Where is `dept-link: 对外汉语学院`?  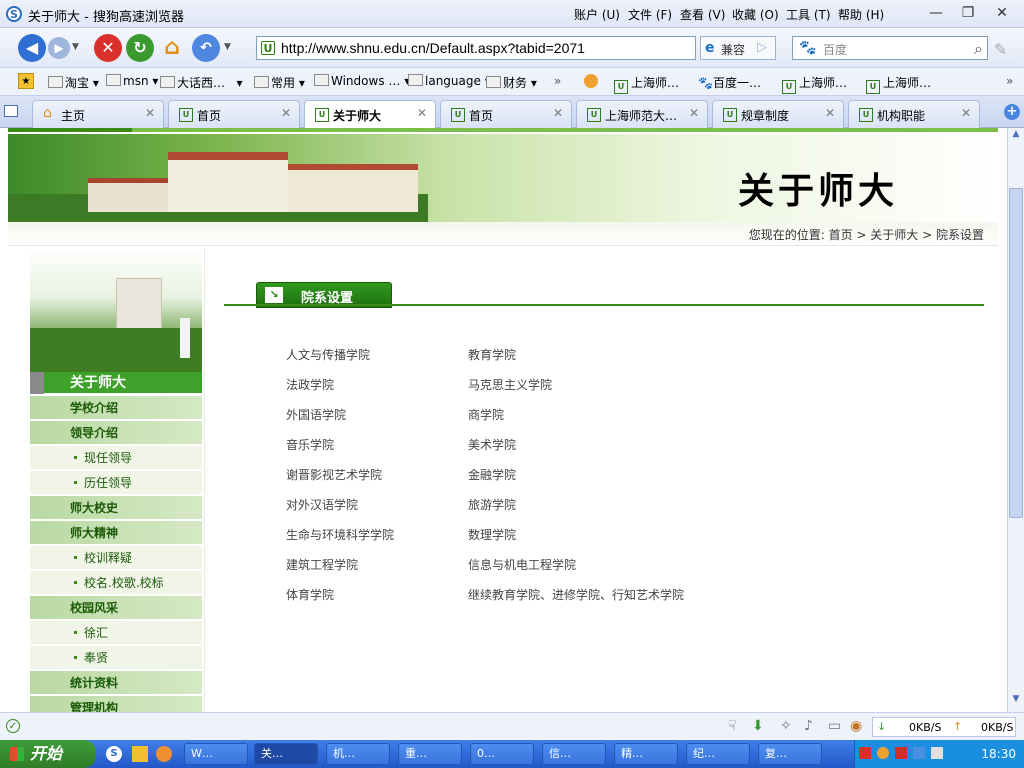
dept-link: 对外汉语学院 is located at coordinates (322, 504).